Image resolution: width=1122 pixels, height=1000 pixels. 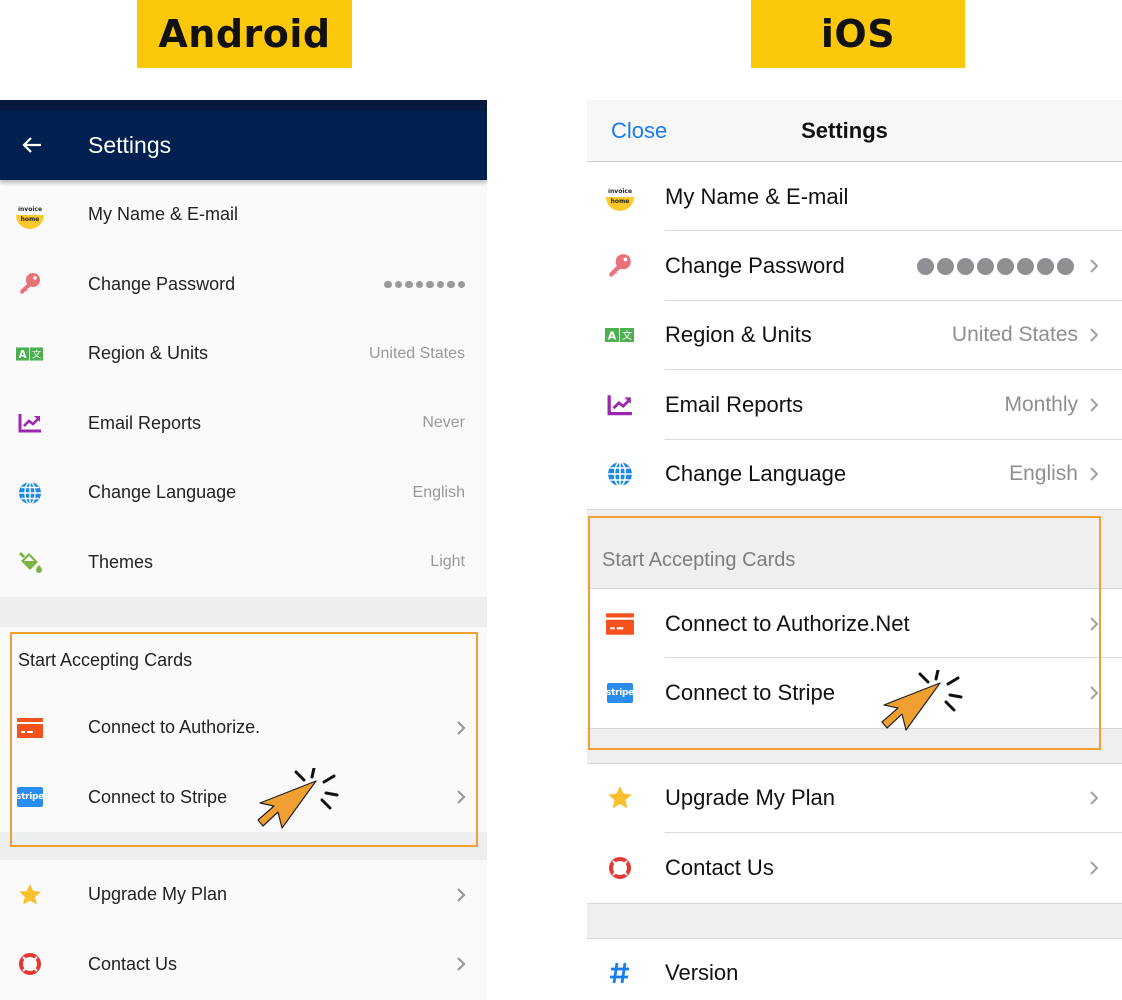 I want to click on settings-item-email-reports: Email Reports Never, so click(x=243, y=424).